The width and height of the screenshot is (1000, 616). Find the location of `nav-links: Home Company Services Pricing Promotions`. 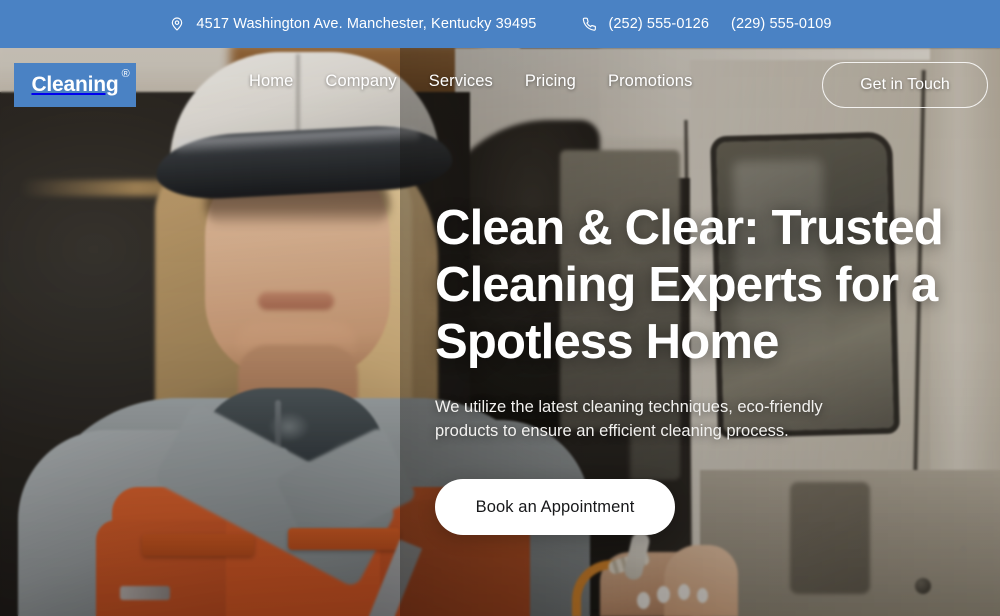

nav-links: Home Company Services Pricing Promotions is located at coordinates (470, 81).